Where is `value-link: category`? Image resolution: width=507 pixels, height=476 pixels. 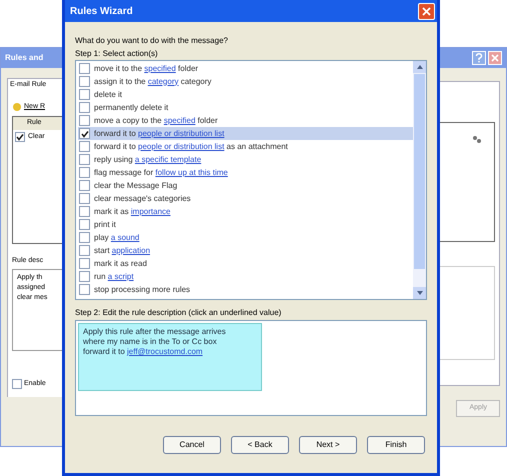
value-link: category is located at coordinates (163, 81).